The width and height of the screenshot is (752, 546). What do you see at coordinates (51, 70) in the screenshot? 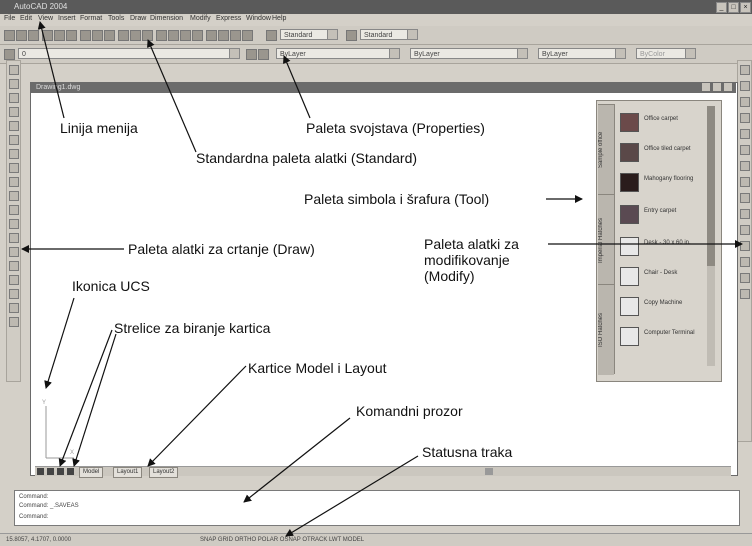
I see `arrow-menu-bar` at bounding box center [51, 70].